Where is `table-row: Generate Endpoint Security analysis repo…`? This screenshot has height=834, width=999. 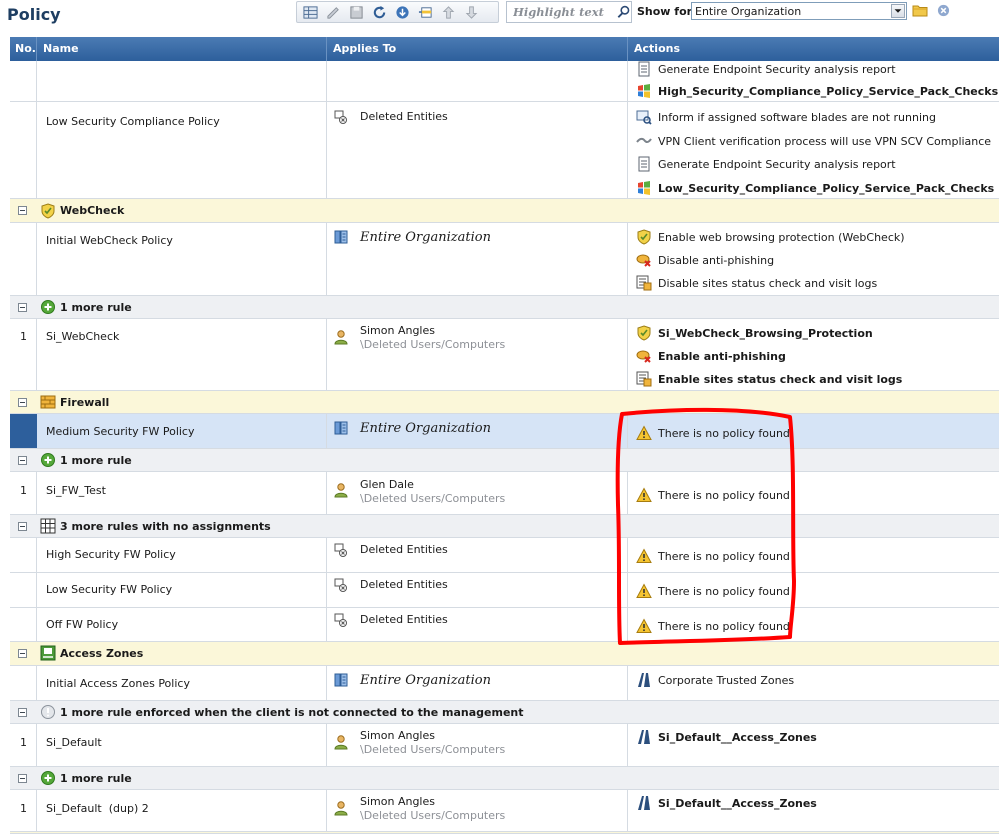
table-row: Generate Endpoint Security analysis repo… is located at coordinates (504, 81).